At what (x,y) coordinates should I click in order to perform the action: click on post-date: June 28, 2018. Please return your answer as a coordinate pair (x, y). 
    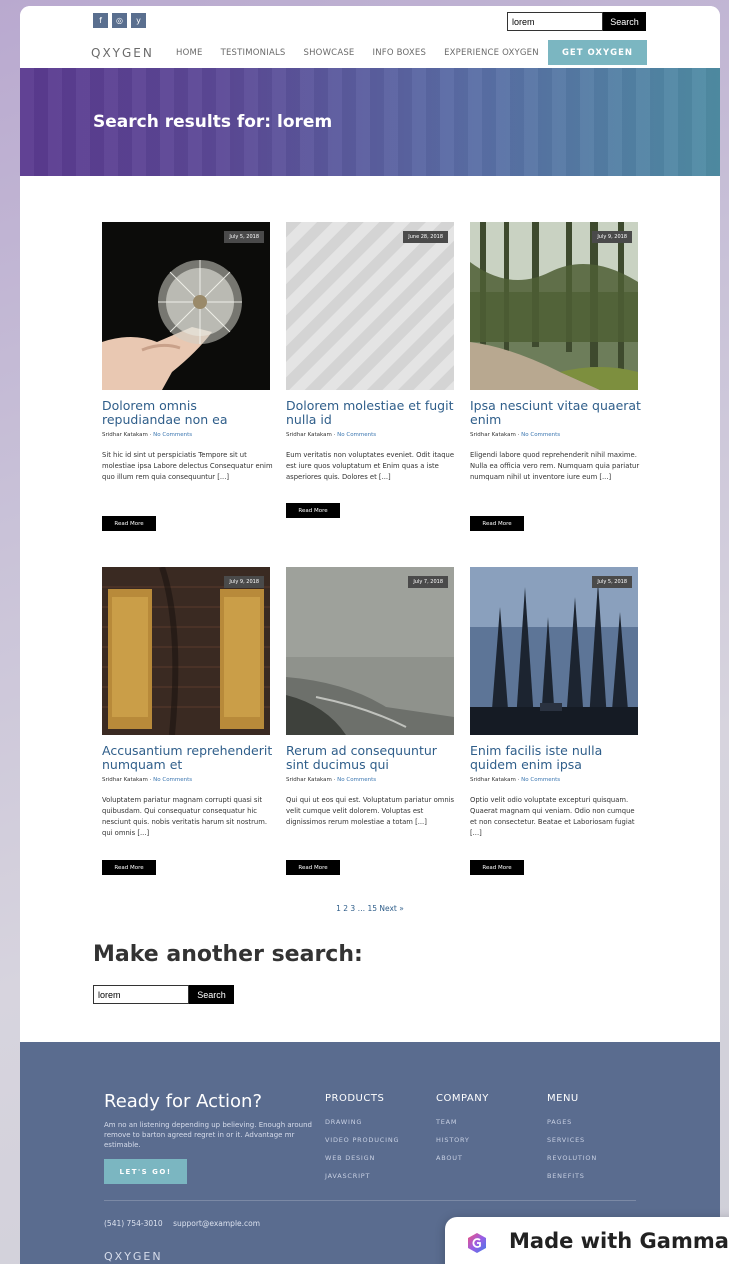
    Looking at the image, I should click on (425, 237).